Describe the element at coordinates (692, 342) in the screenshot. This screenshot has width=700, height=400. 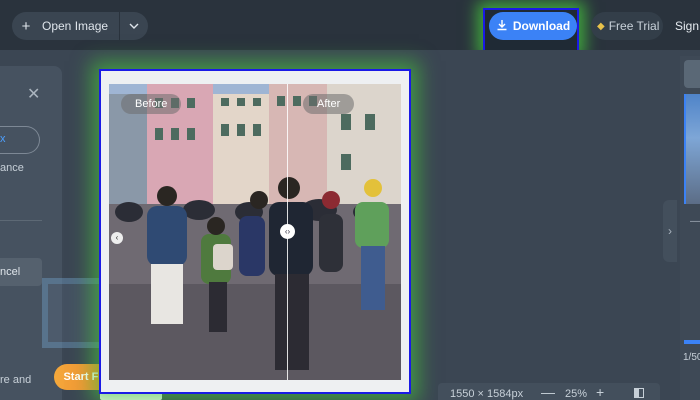
I see `progress-bar` at that location.